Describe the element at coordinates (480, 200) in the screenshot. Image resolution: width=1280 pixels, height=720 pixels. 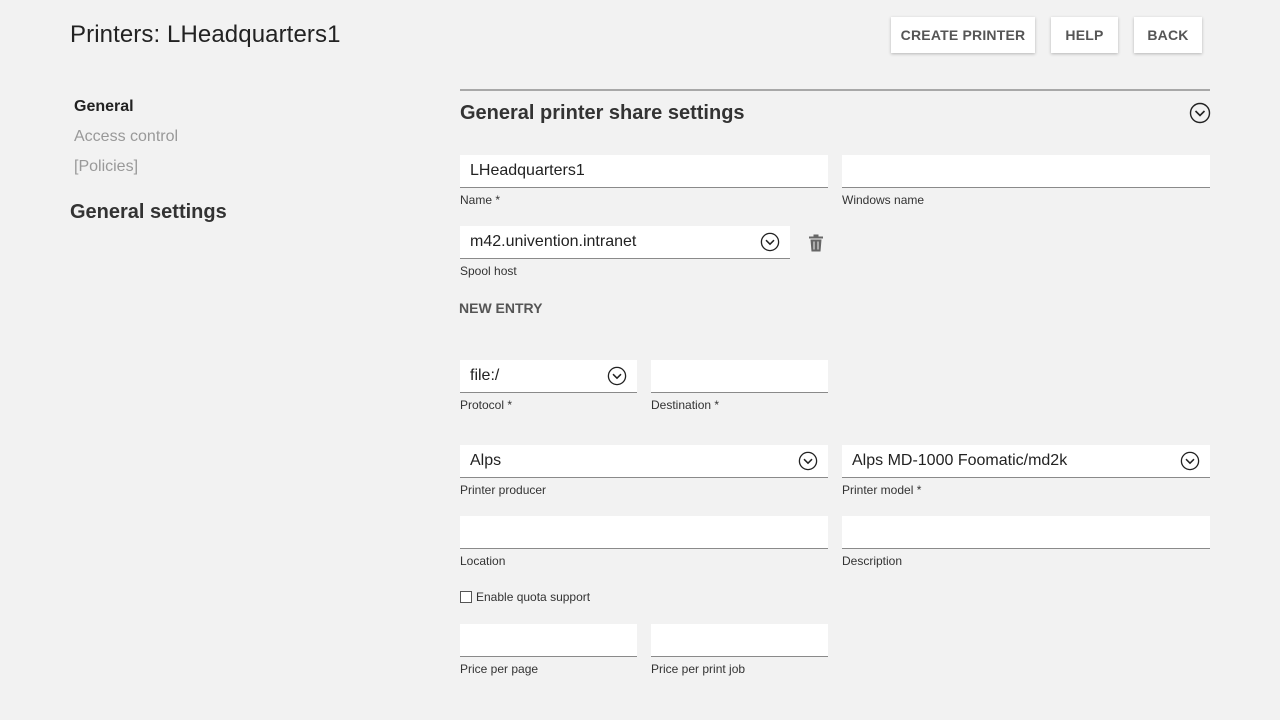
I see `name-label: Name *` at that location.